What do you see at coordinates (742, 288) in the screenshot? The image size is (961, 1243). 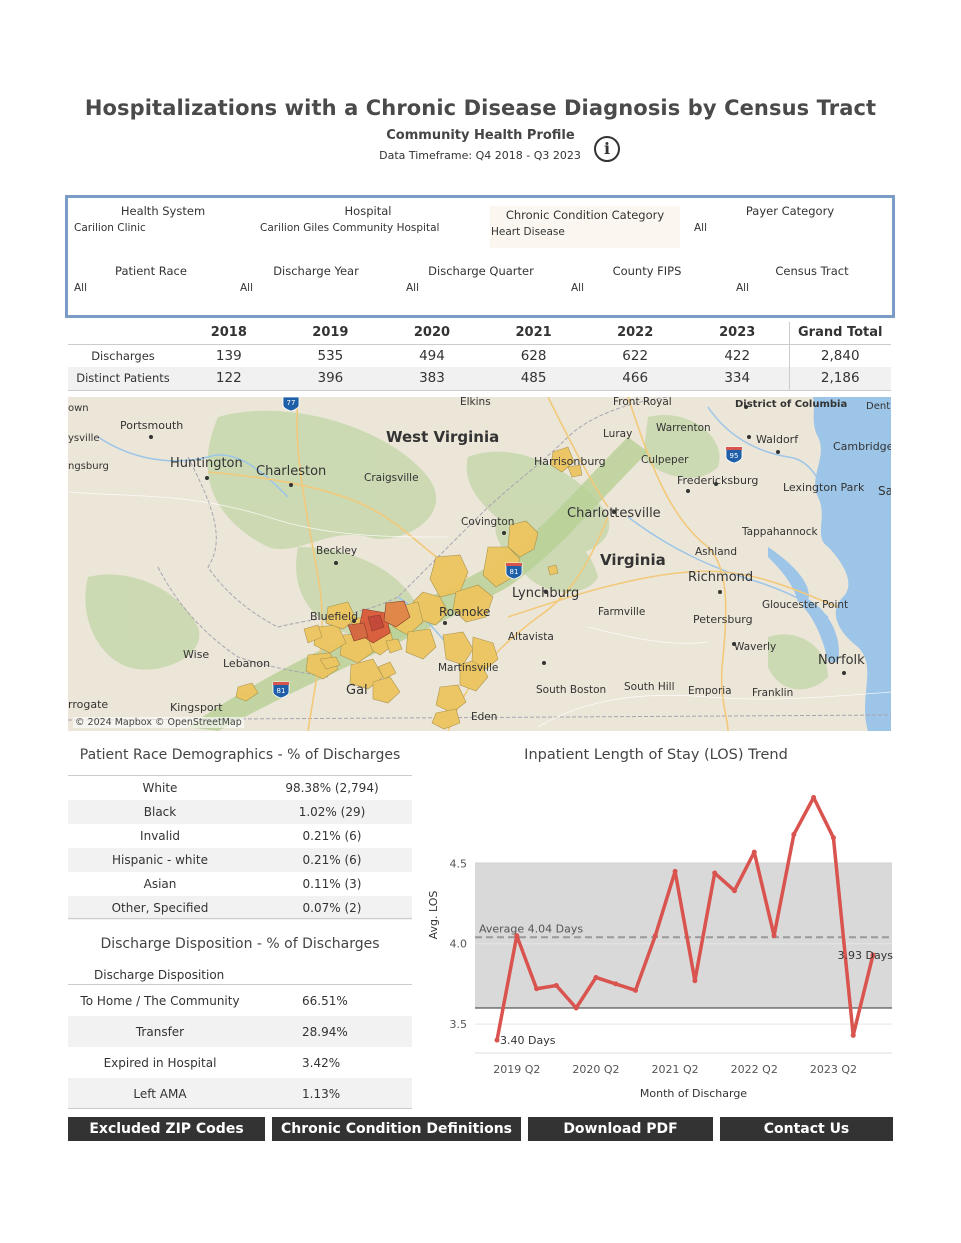 I see `filter-value-census-tract: All` at bounding box center [742, 288].